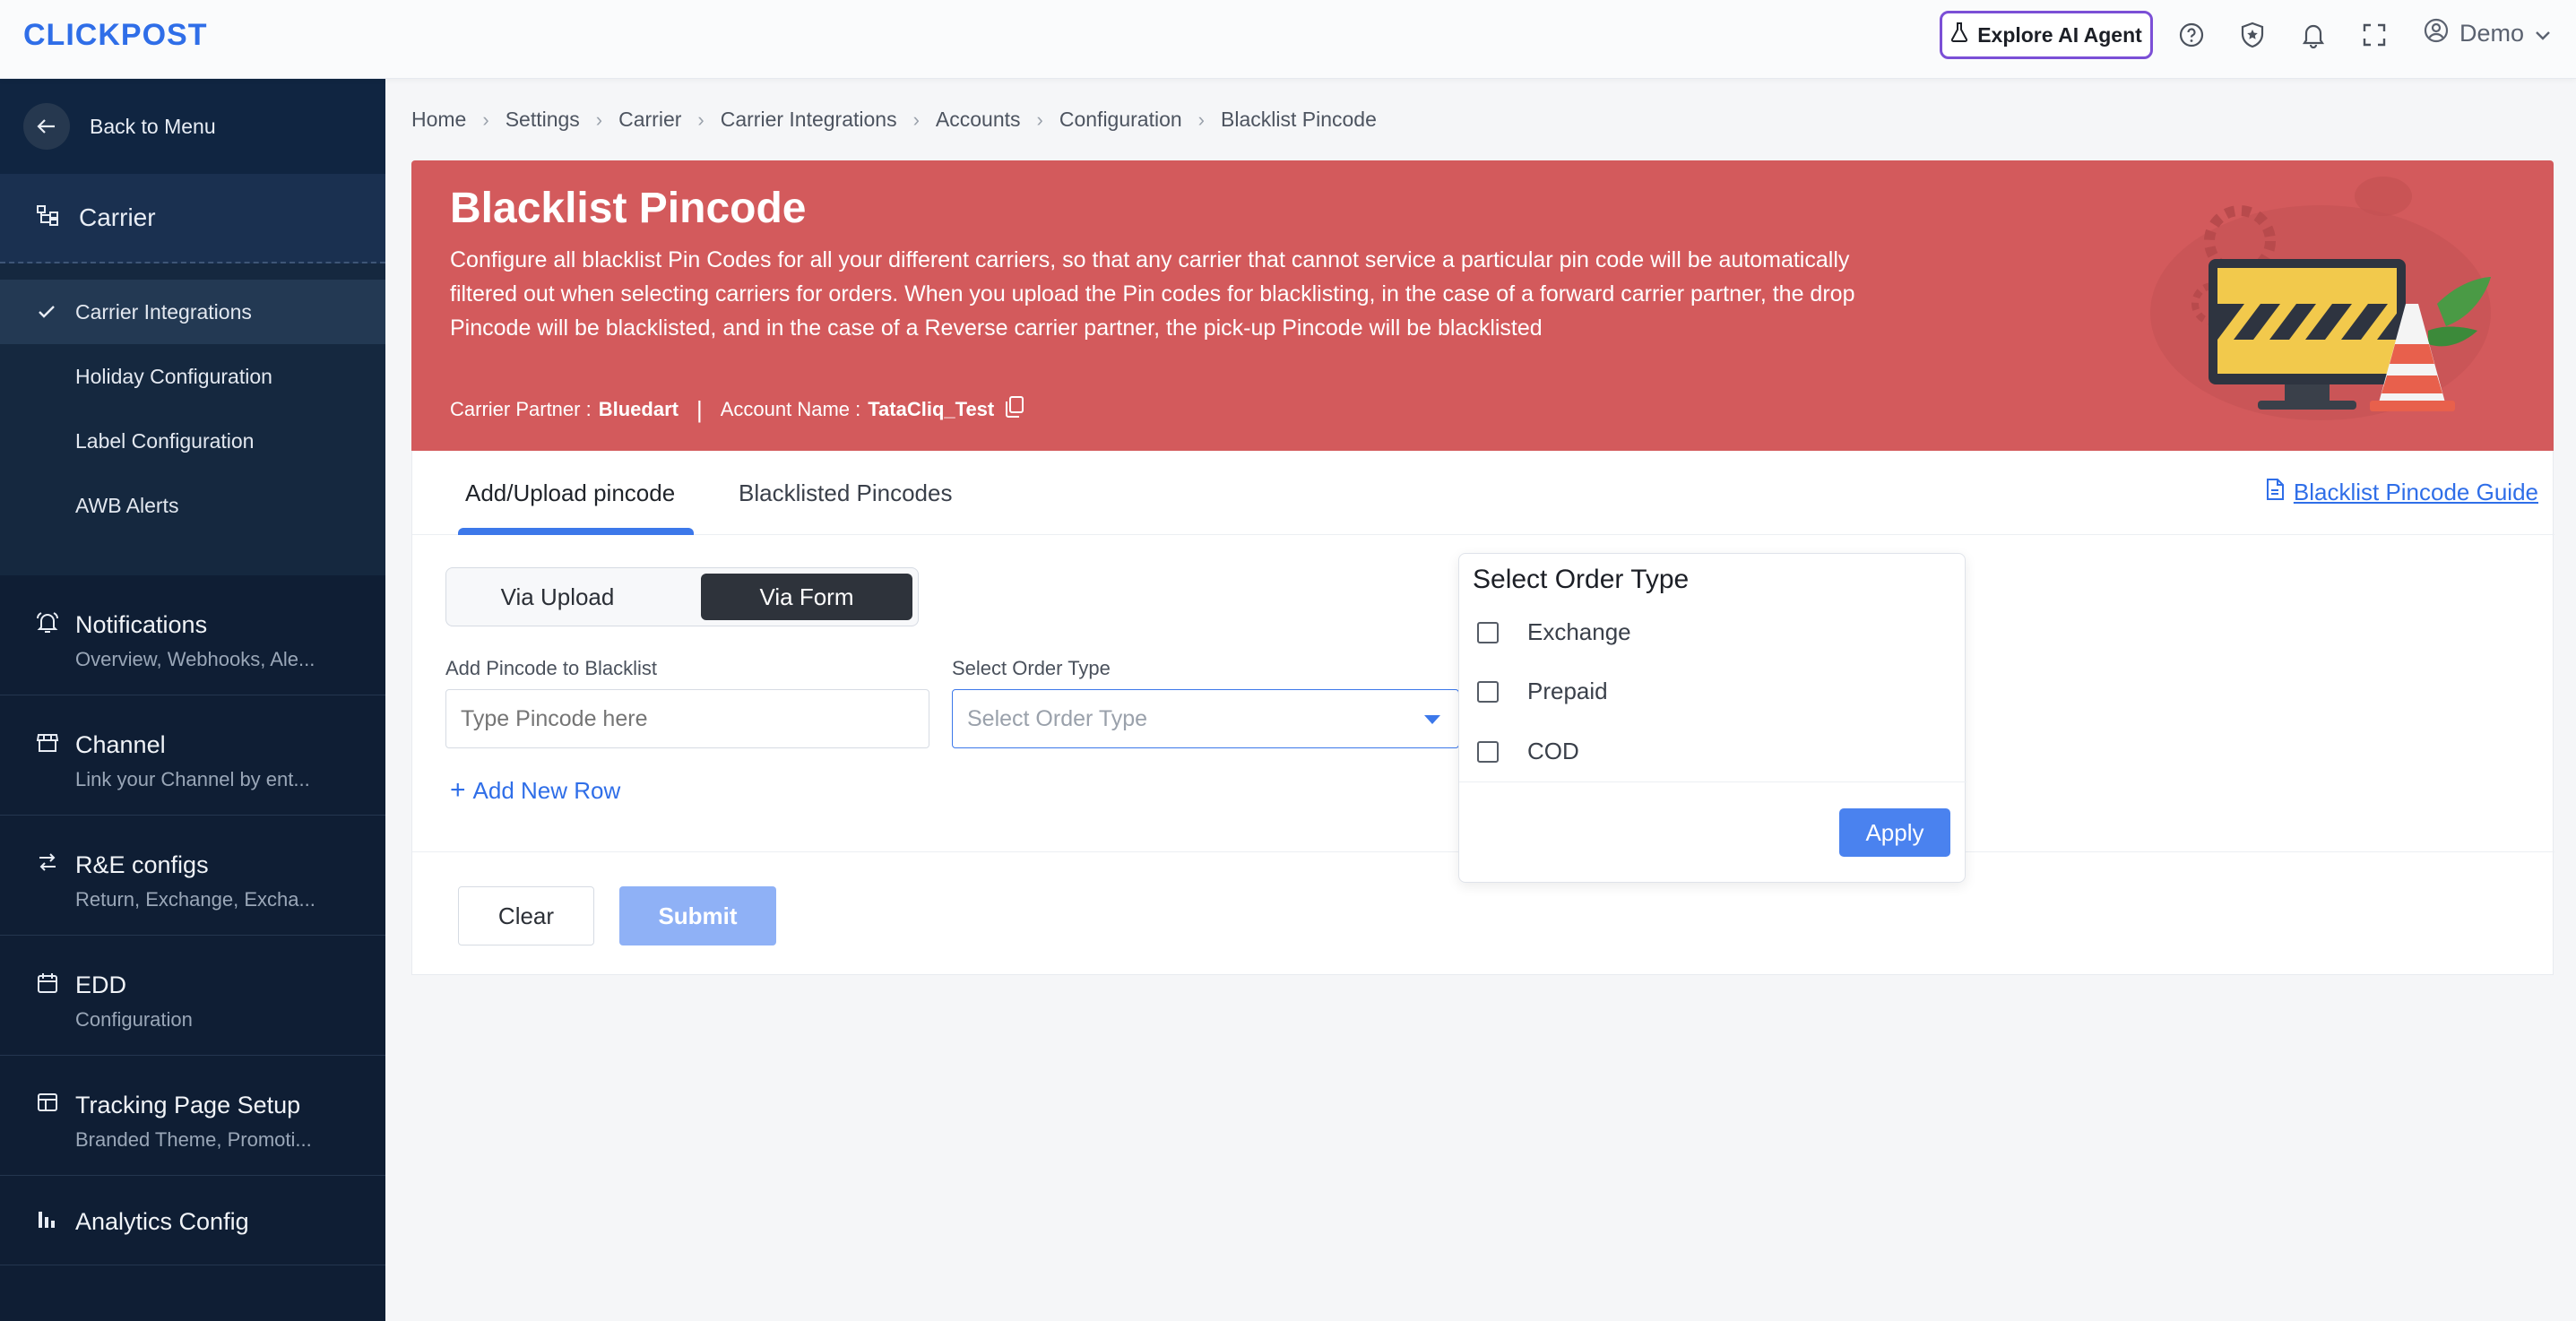  I want to click on sidebar-item-label-configuration: Label Configuration, so click(192, 441).